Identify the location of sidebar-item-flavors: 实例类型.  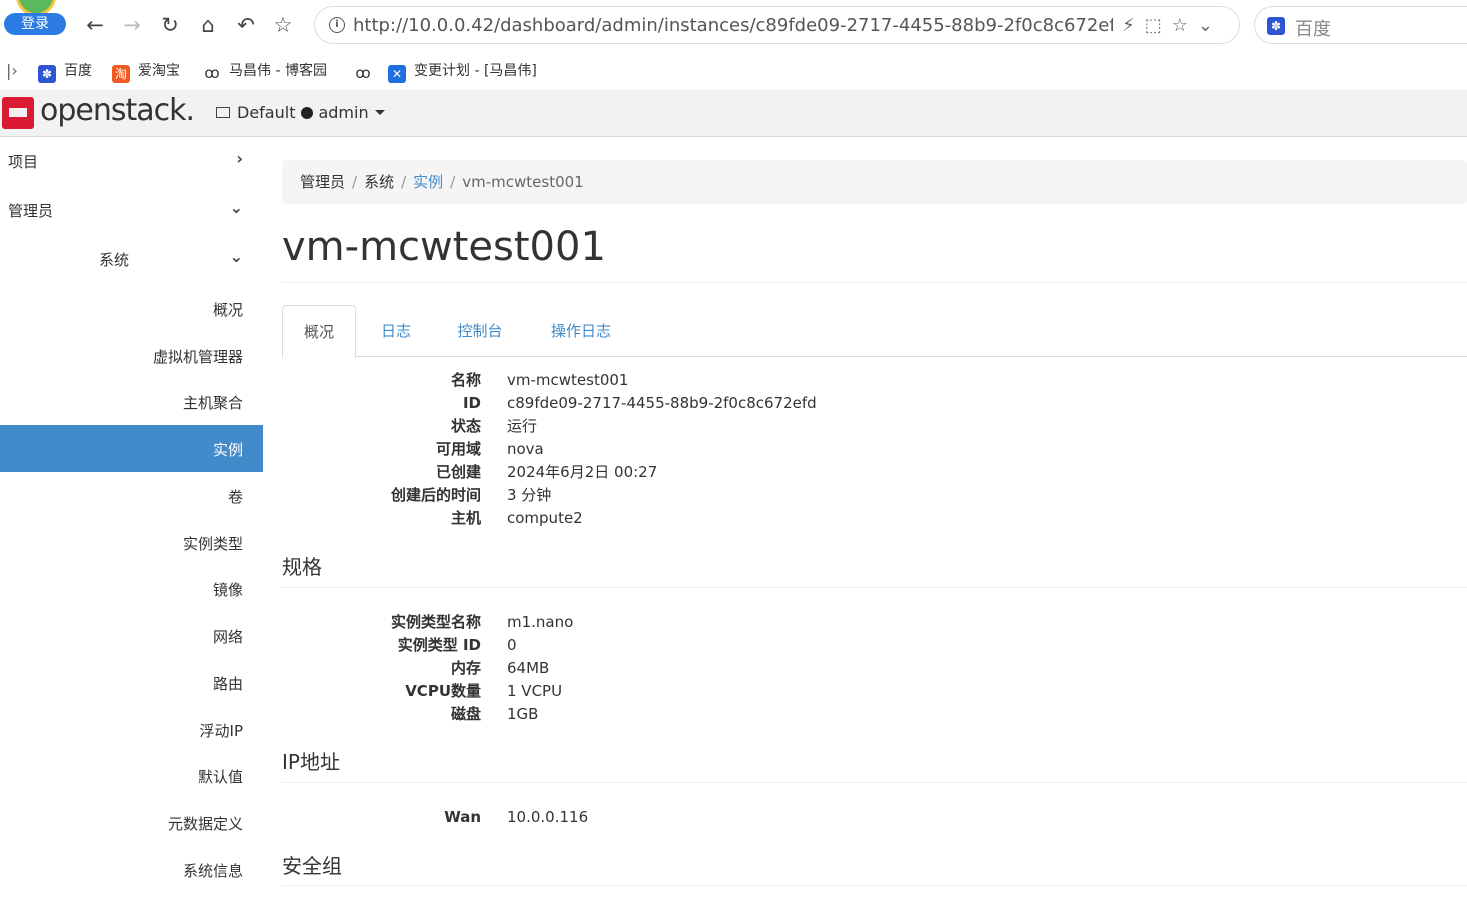
(131, 542).